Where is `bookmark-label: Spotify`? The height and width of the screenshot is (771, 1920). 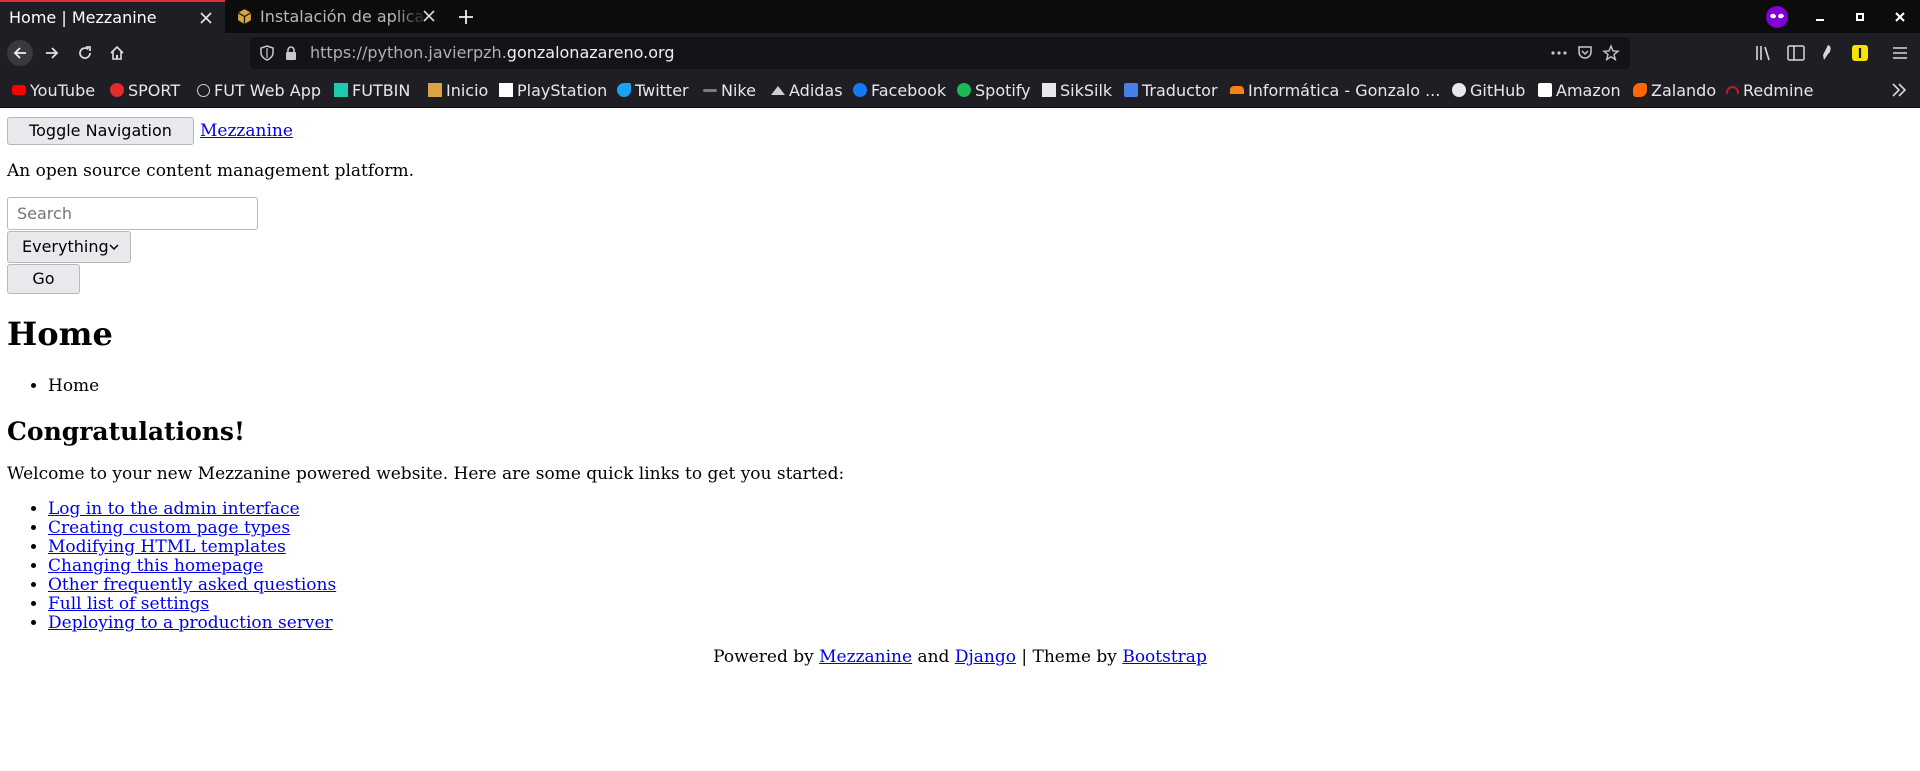 bookmark-label: Spotify is located at coordinates (1003, 90).